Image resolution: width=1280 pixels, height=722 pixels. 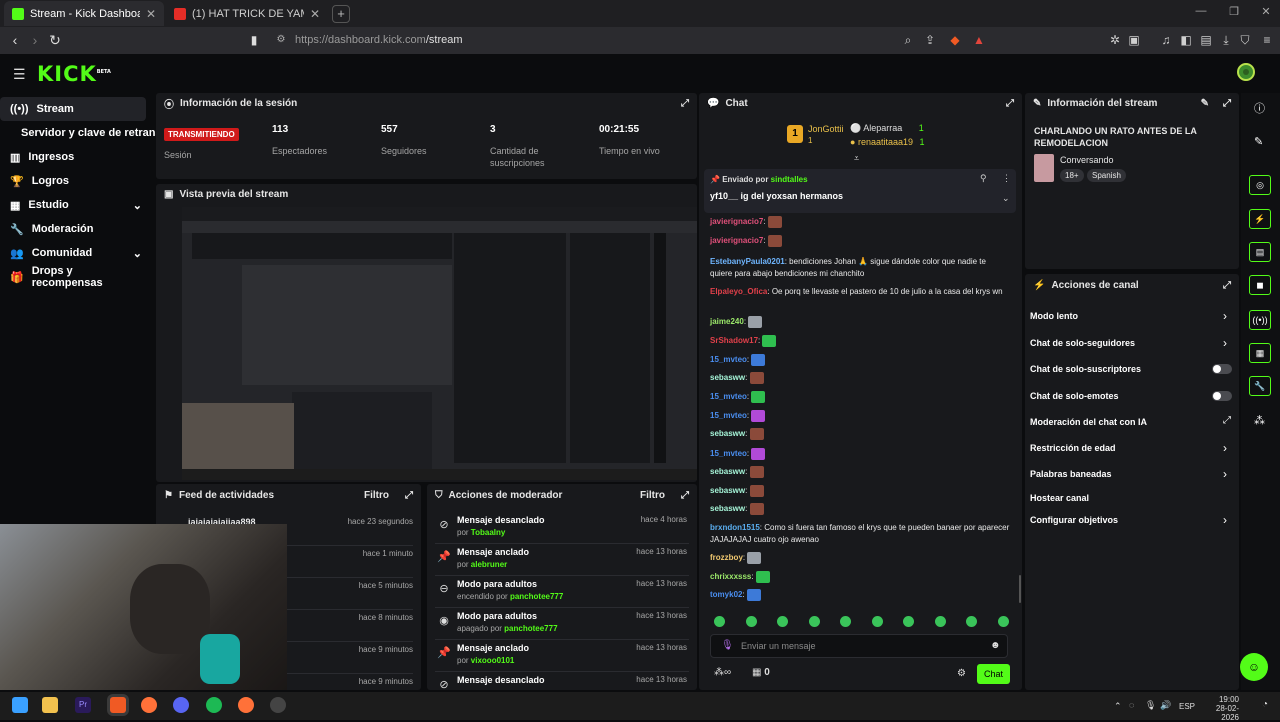 What do you see at coordinates (35, 40) in the screenshot?
I see `forward-icon: ›` at bounding box center [35, 40].